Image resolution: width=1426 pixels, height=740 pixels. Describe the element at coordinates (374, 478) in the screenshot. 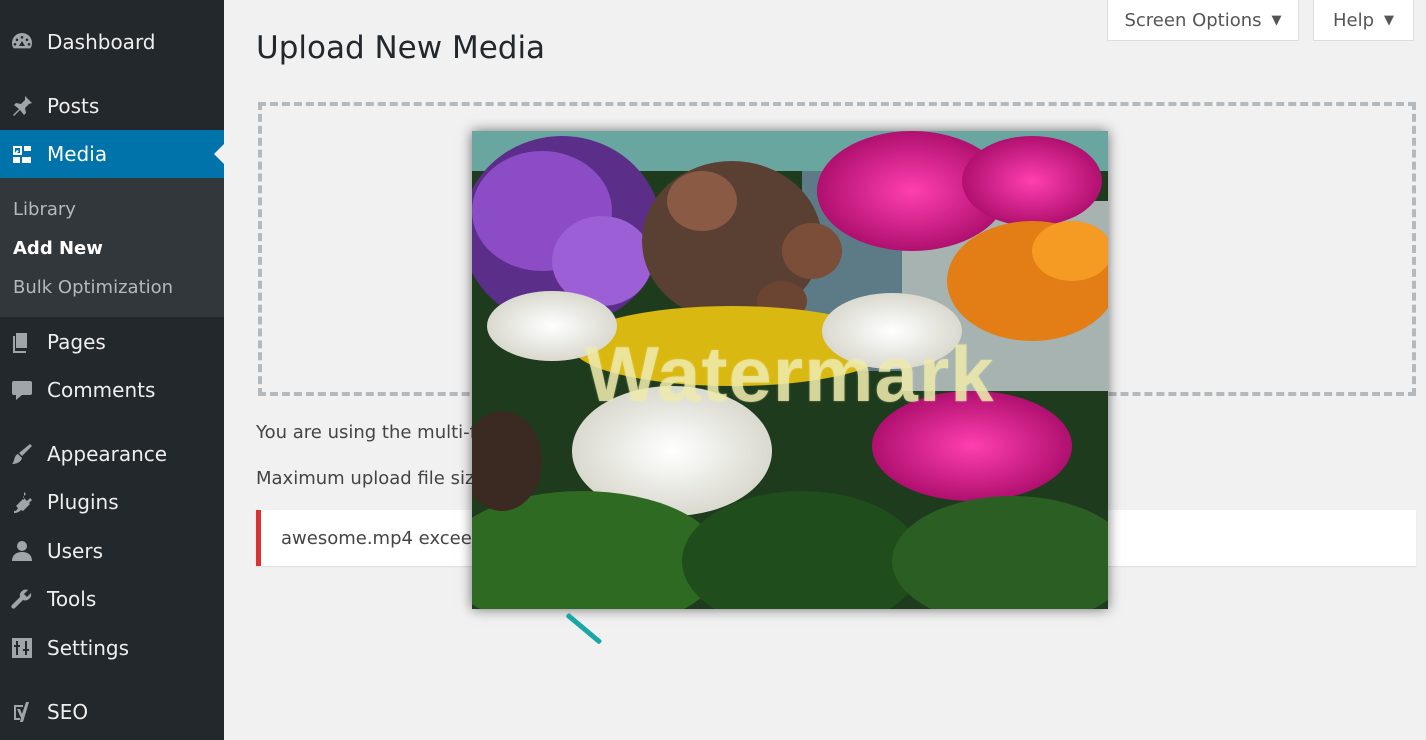

I see `max-upload-size-text: Maximum upload file size:` at that location.